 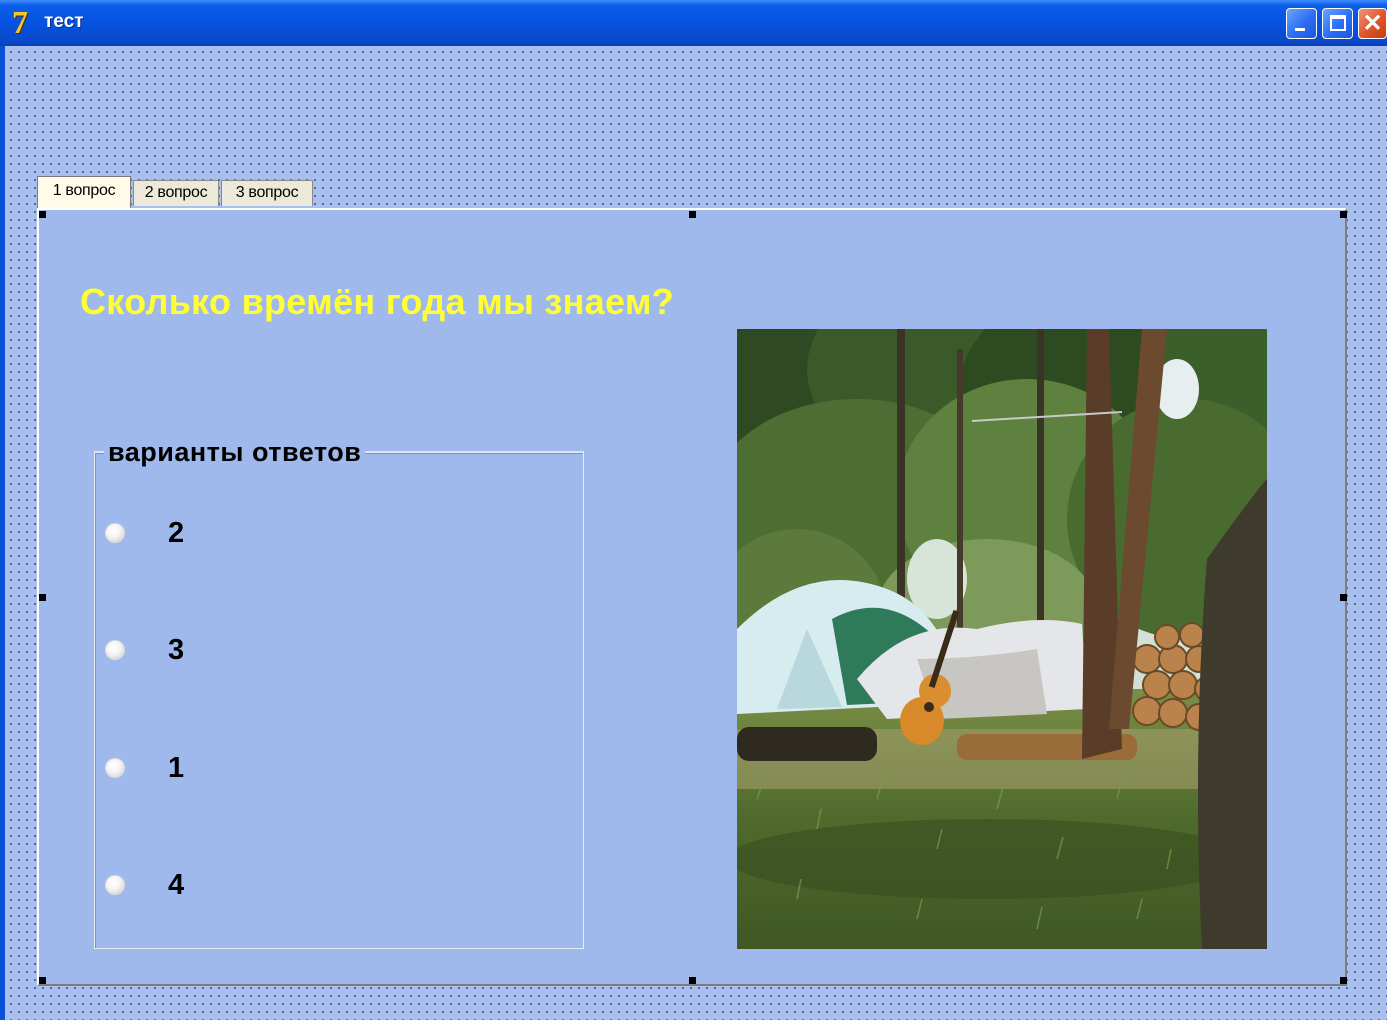 I want to click on maximize-button, so click(x=1337, y=23).